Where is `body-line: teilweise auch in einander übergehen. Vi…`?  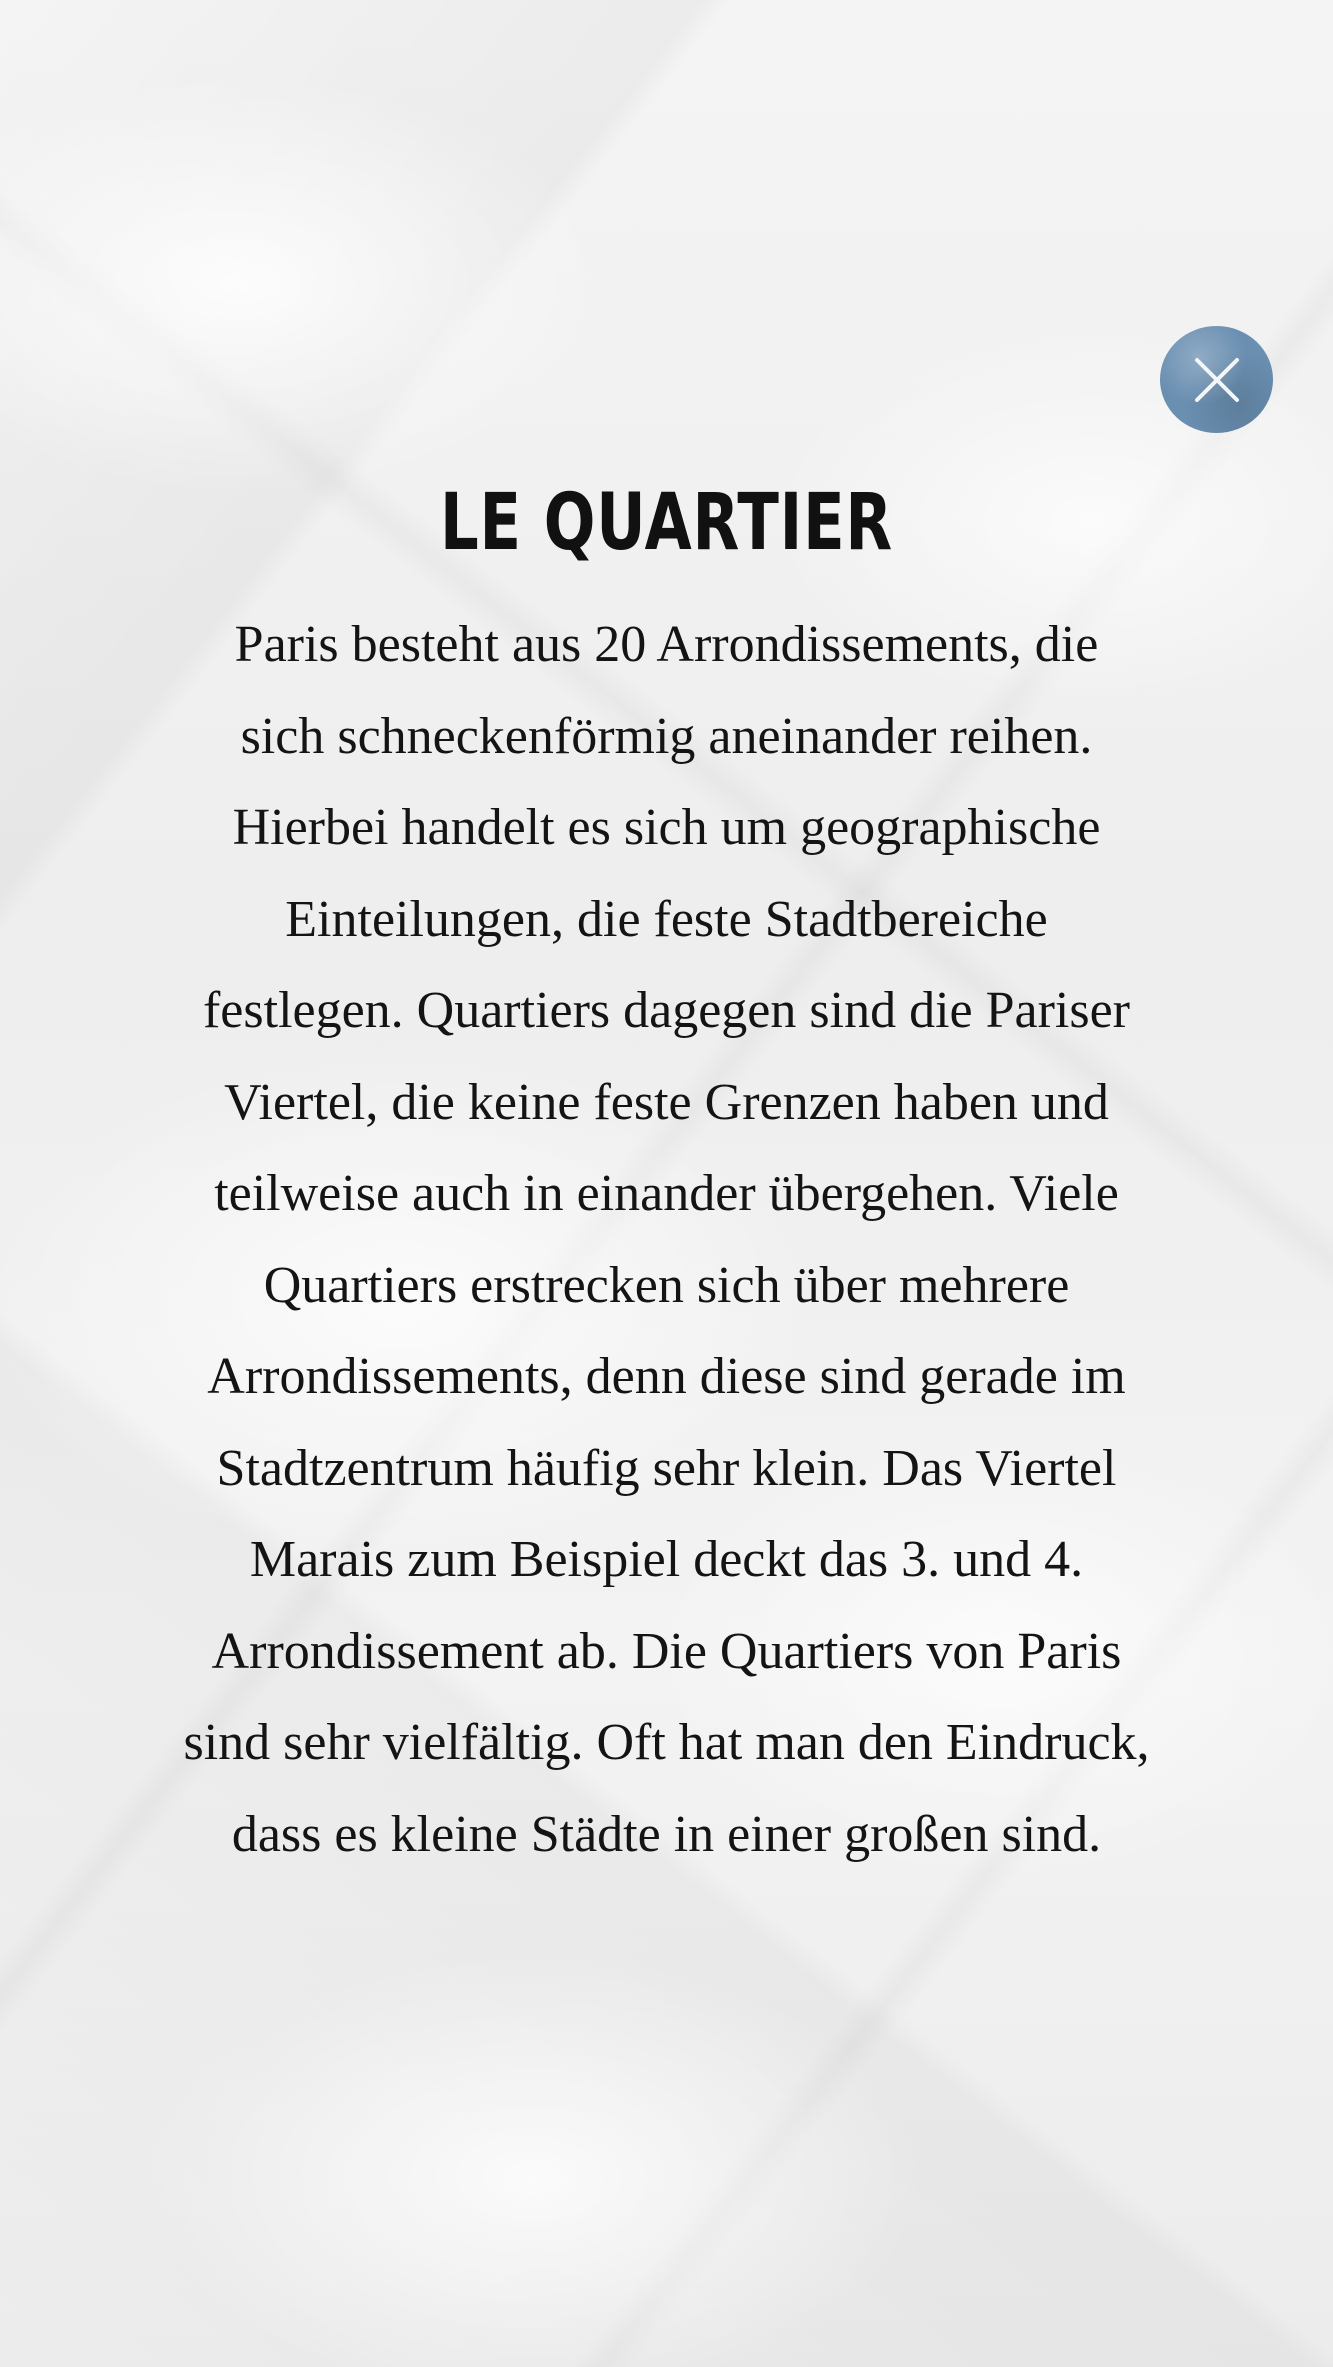
body-line: teilweise auch in einander übergehen. Vi… is located at coordinates (666, 1193).